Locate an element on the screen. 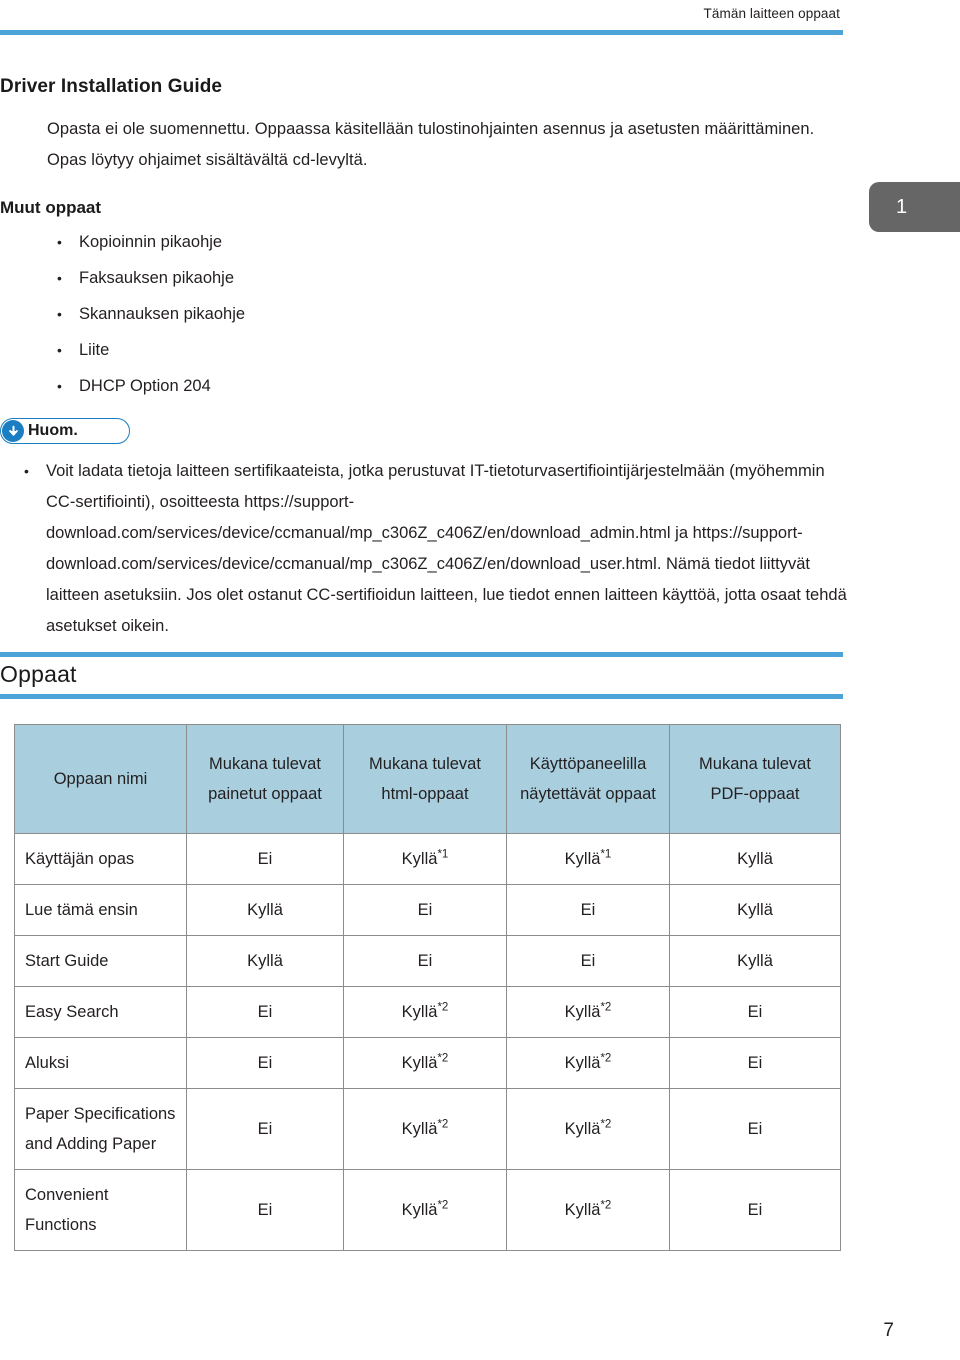 The height and width of the screenshot is (1360, 960). column-header-guide-name: Oppaan nimi is located at coordinates (100, 779).